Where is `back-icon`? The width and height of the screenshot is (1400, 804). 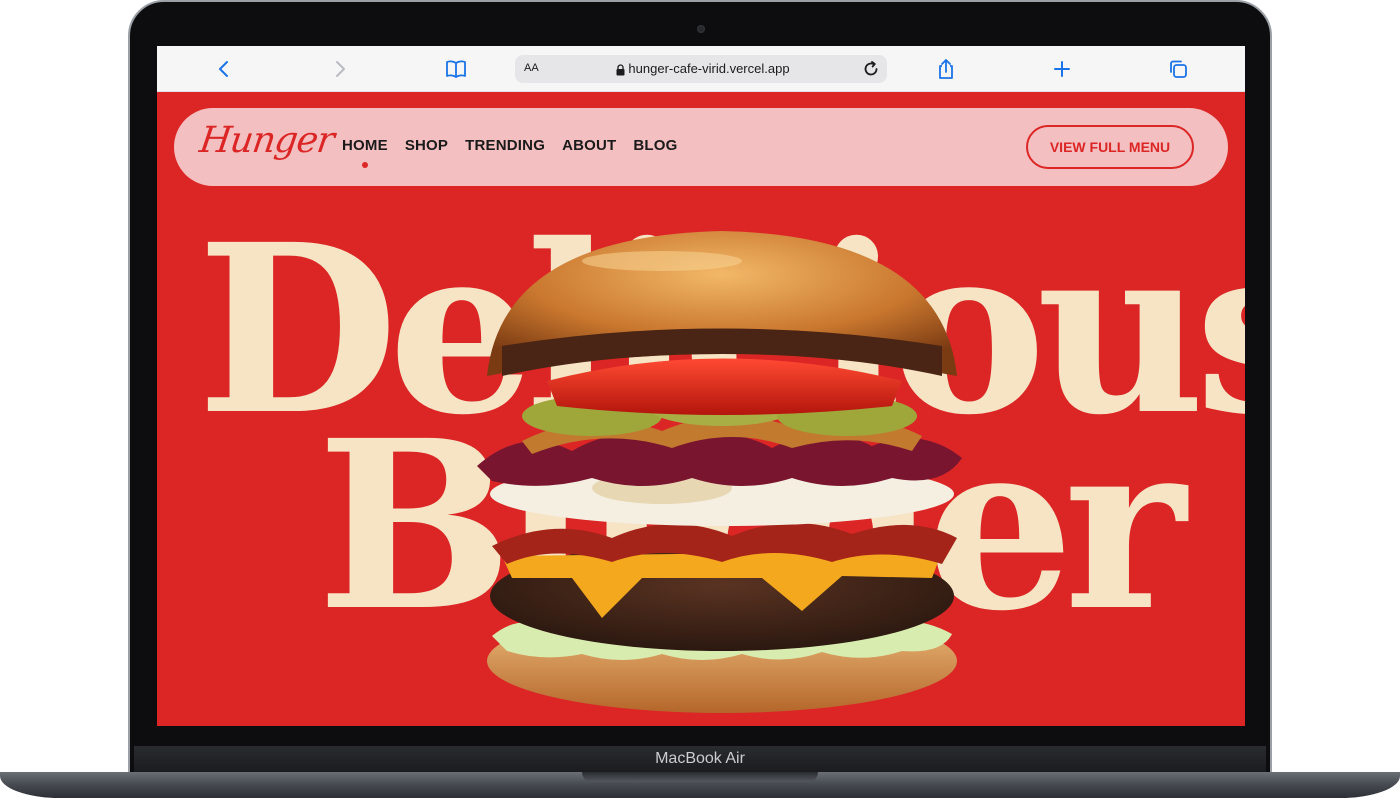 back-icon is located at coordinates (224, 69).